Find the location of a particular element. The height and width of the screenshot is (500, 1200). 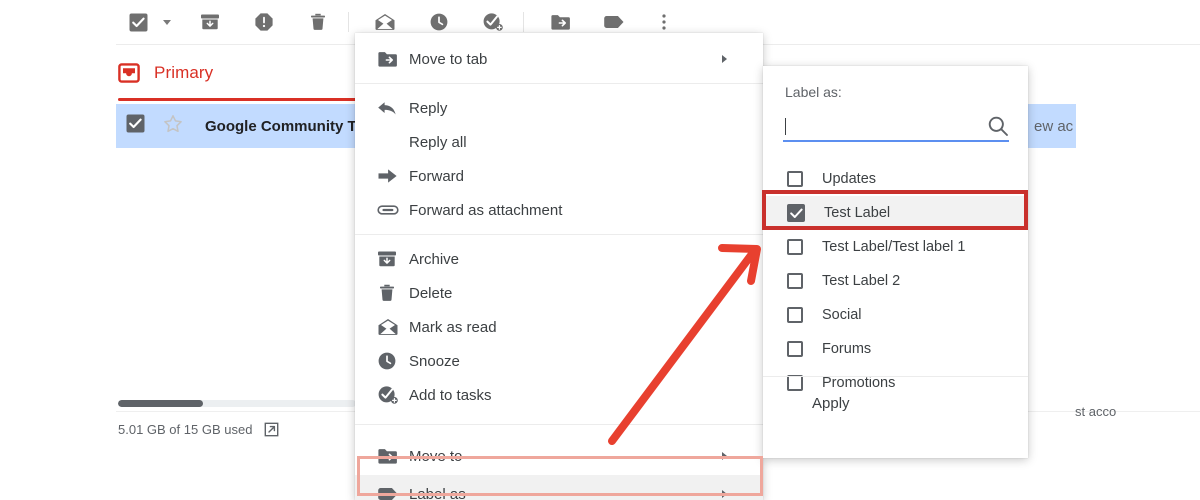

label-as-title: Label as: is located at coordinates (813, 92).